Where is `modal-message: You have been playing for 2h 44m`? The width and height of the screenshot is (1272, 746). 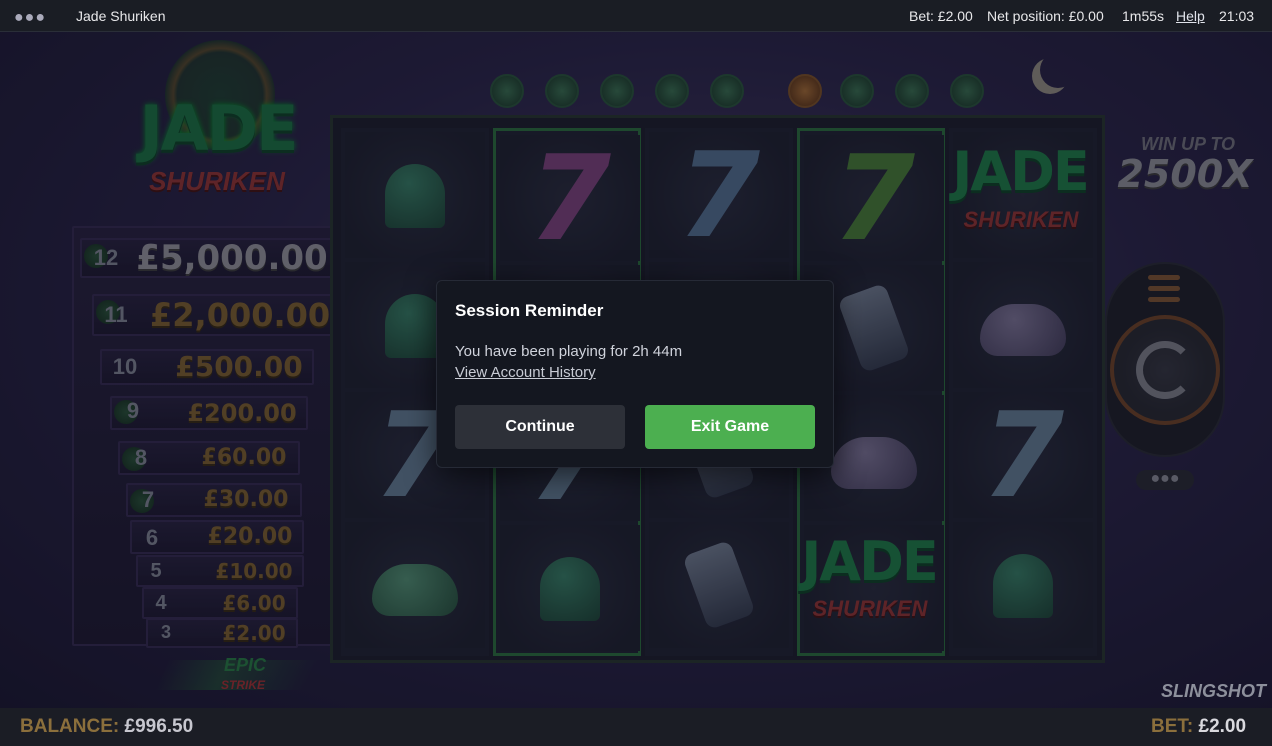
modal-message: You have been playing for 2h 44m is located at coordinates (569, 351).